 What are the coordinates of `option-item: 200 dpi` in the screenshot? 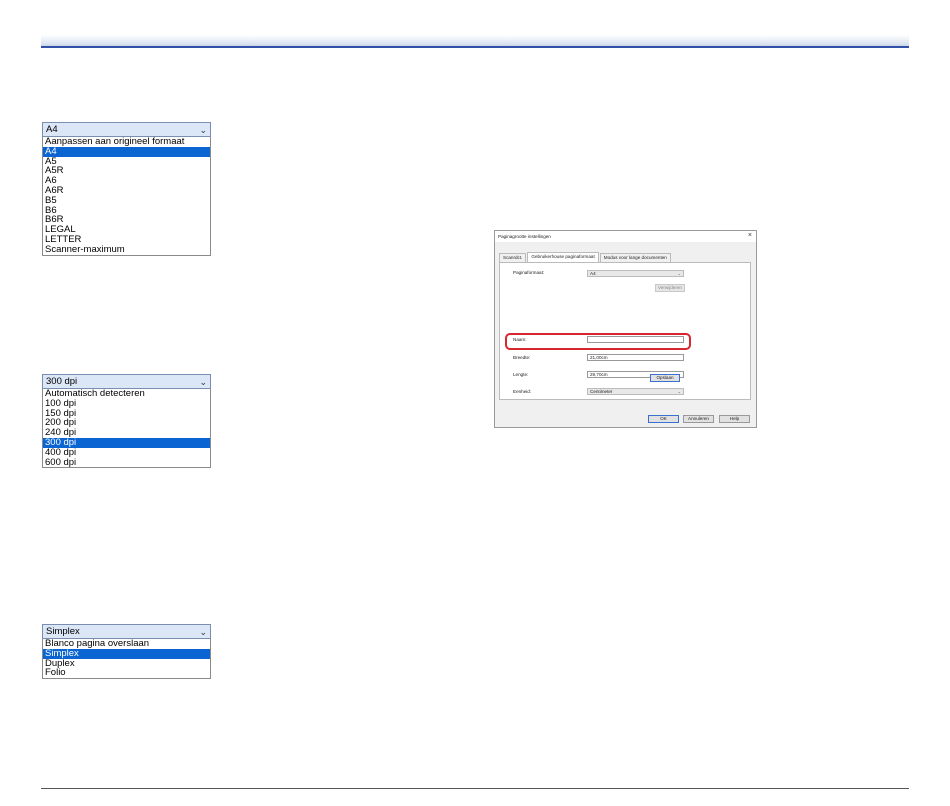 It's located at (126, 423).